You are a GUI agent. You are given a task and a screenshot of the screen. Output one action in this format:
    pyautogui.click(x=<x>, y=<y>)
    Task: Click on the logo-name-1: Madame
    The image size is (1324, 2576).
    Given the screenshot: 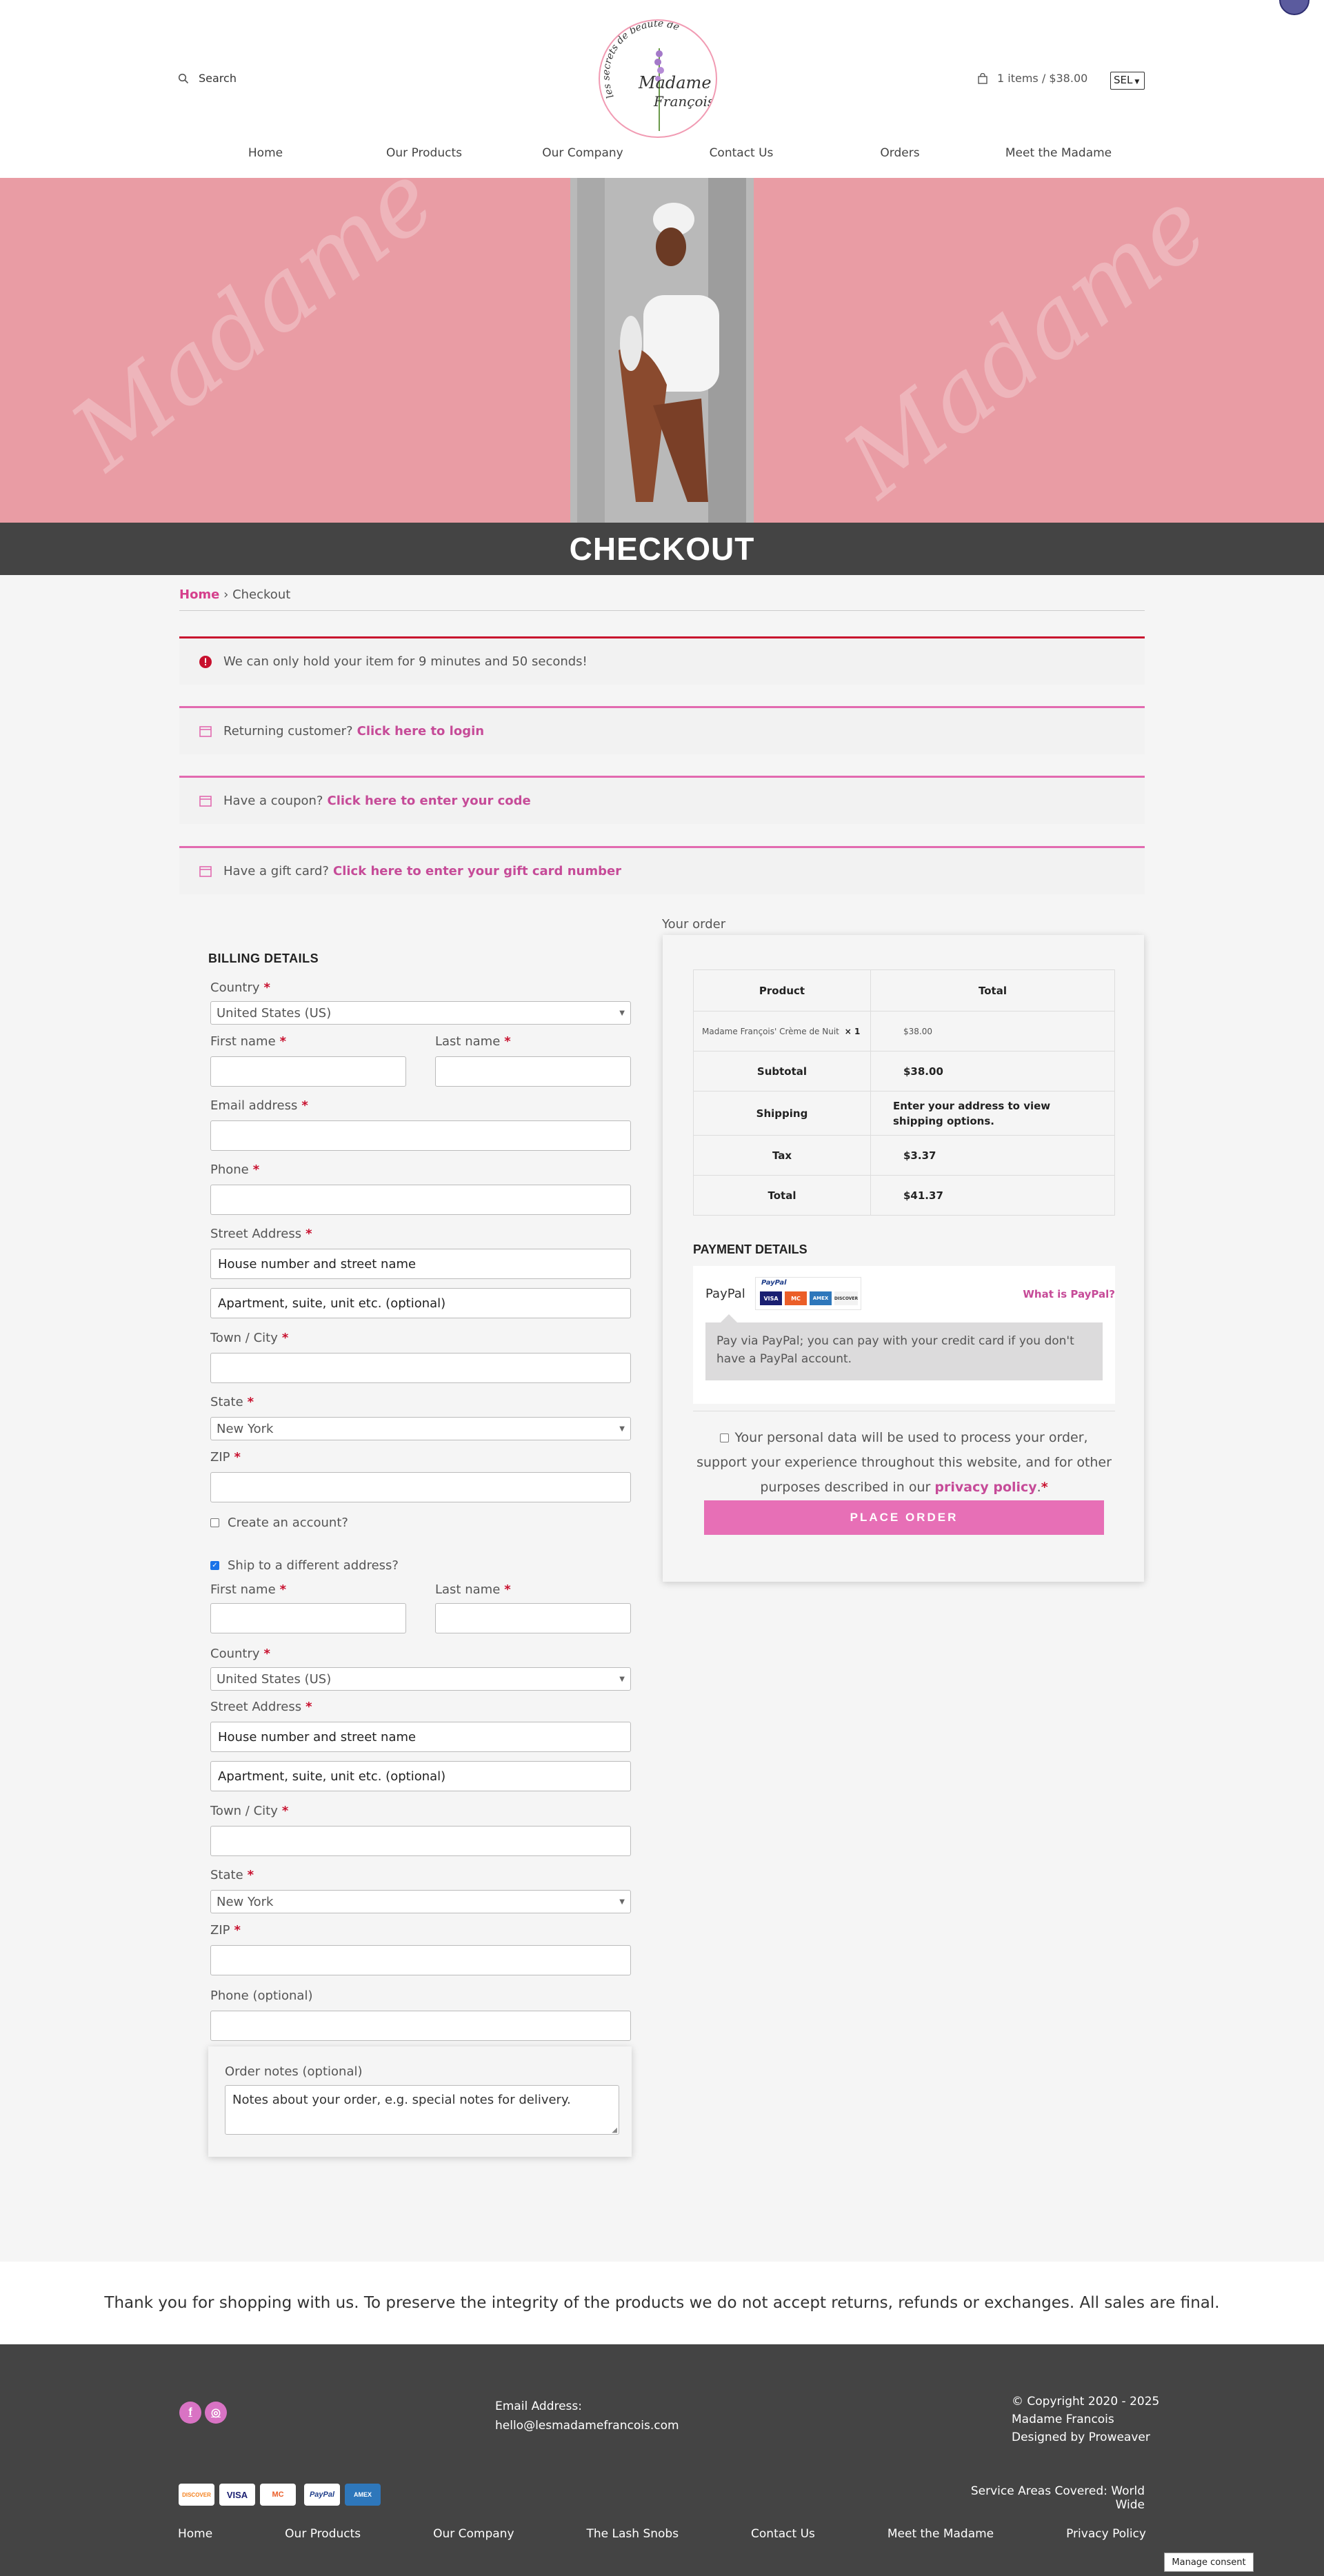 What is the action you would take?
    pyautogui.click(x=675, y=82)
    